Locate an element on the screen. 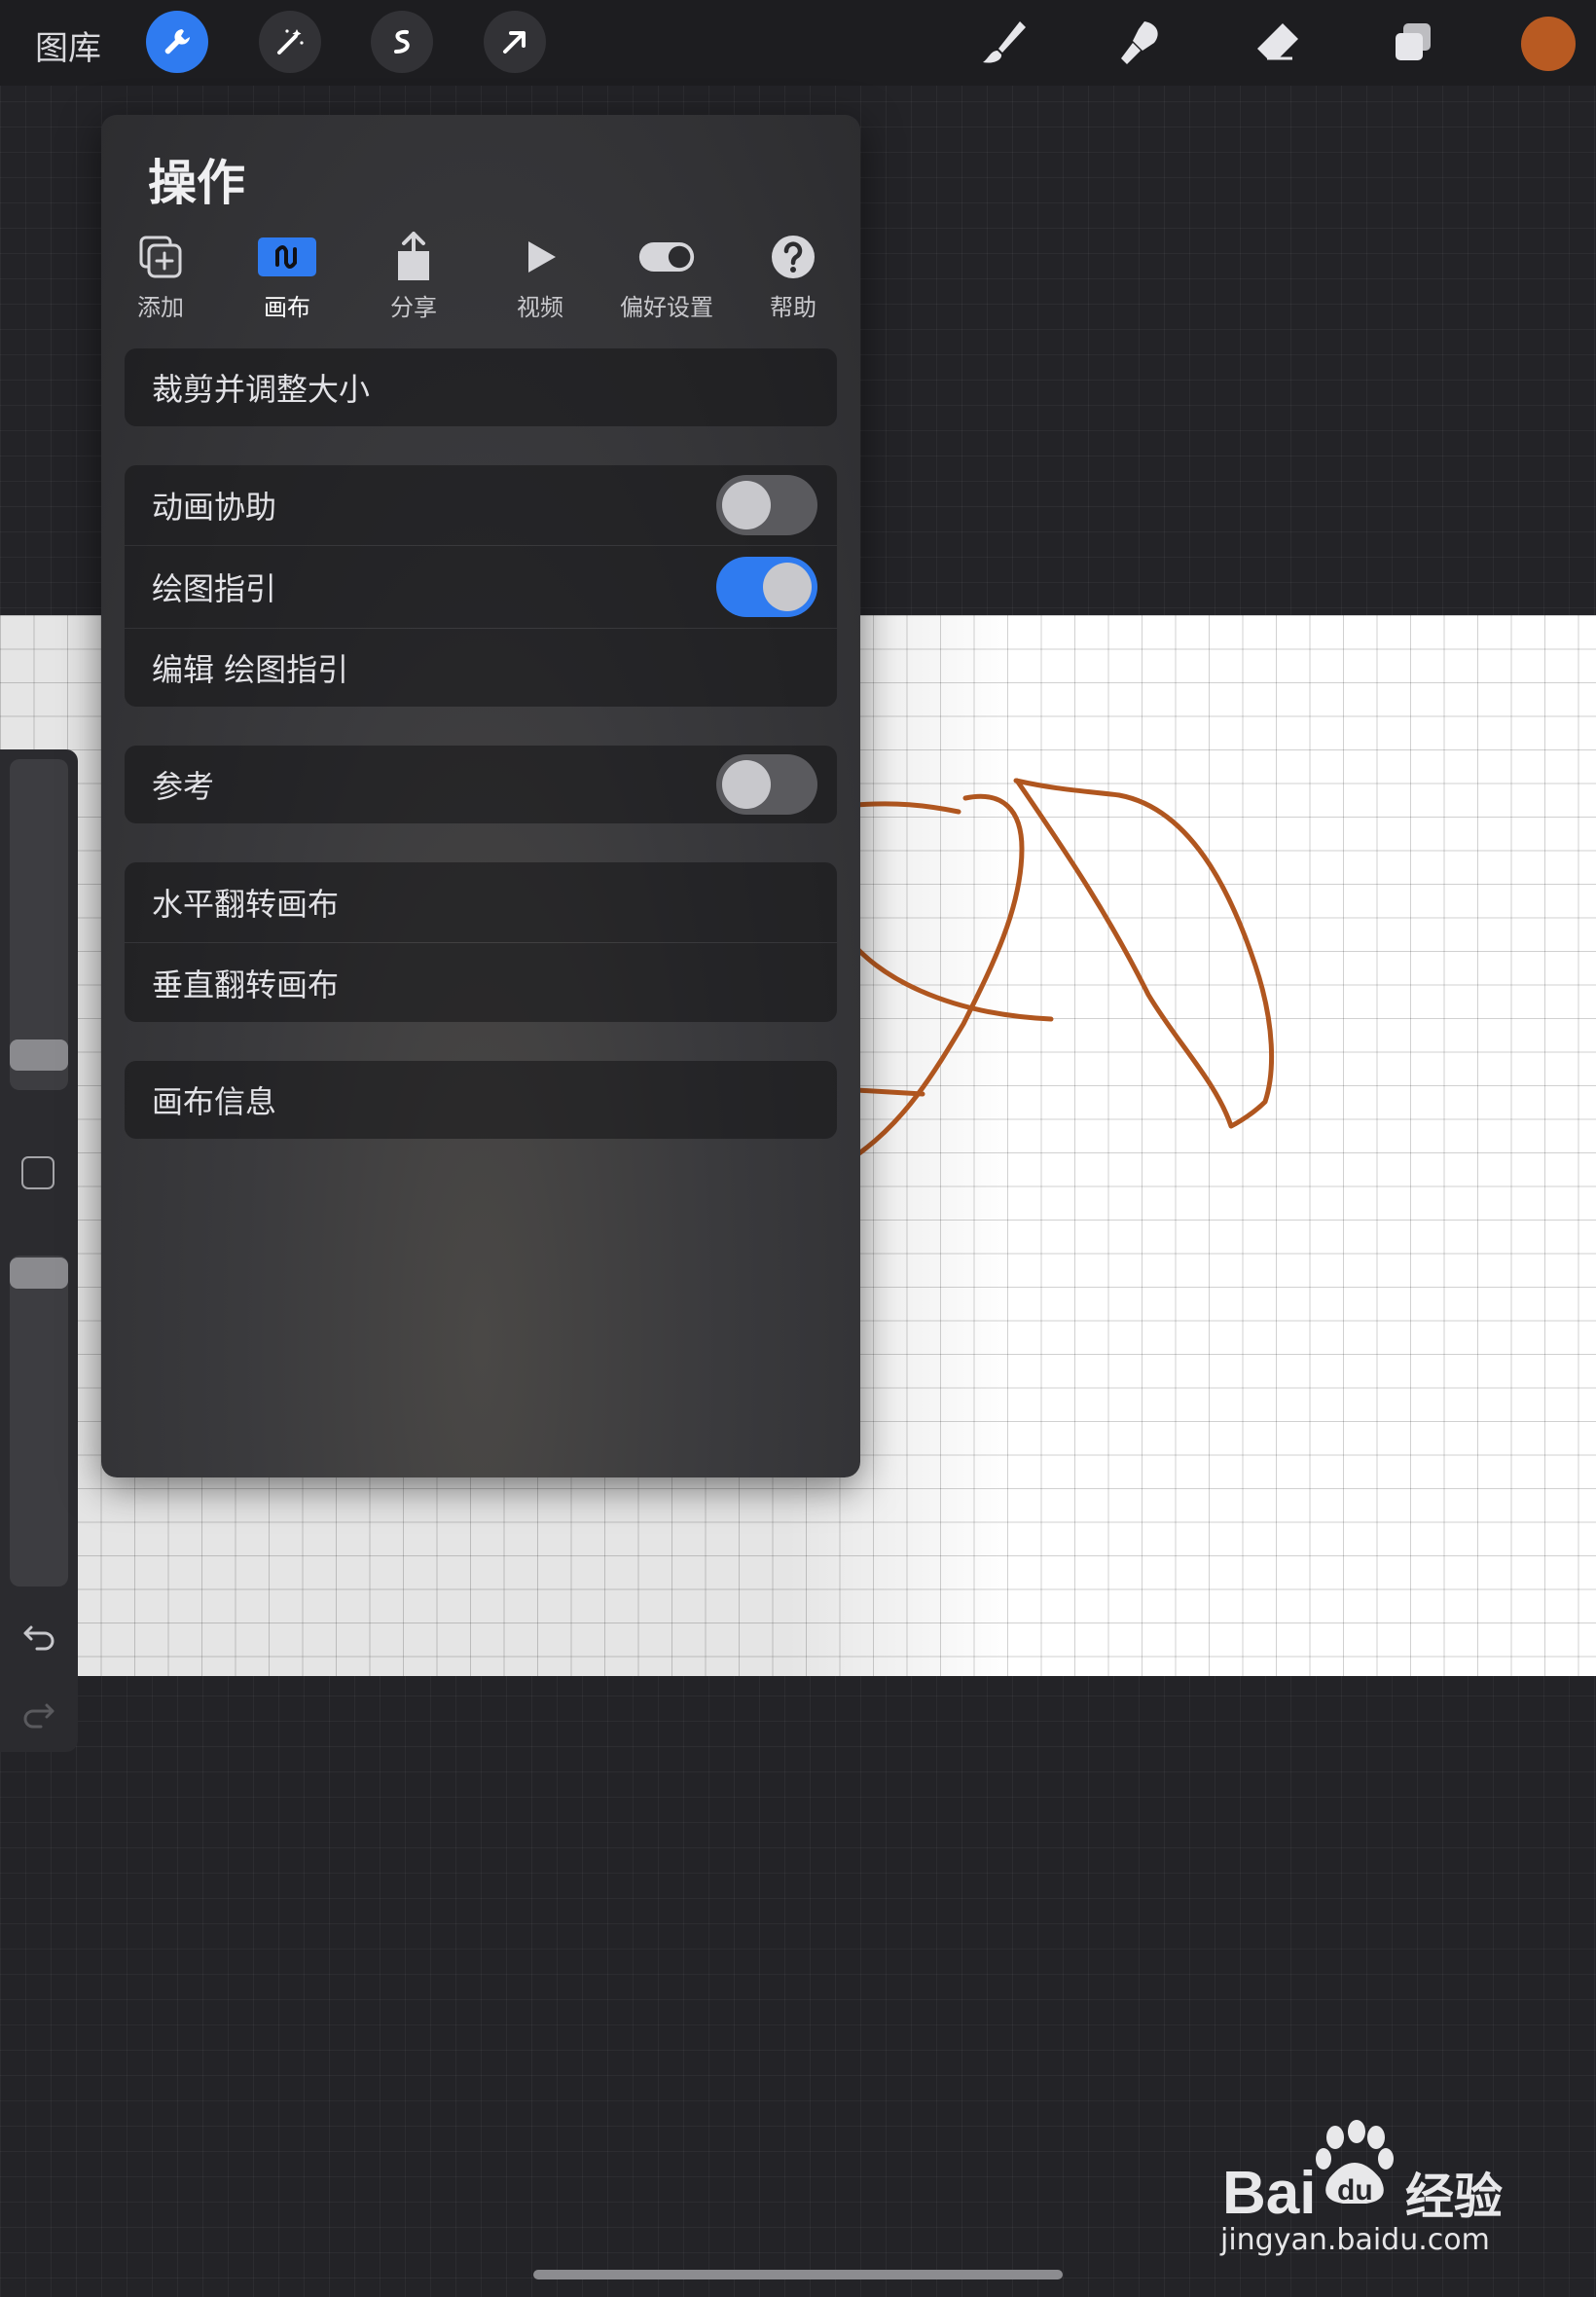 This screenshot has height=2297, width=1596. drawing-guide-label: 绘图指引 is located at coordinates (214, 588).